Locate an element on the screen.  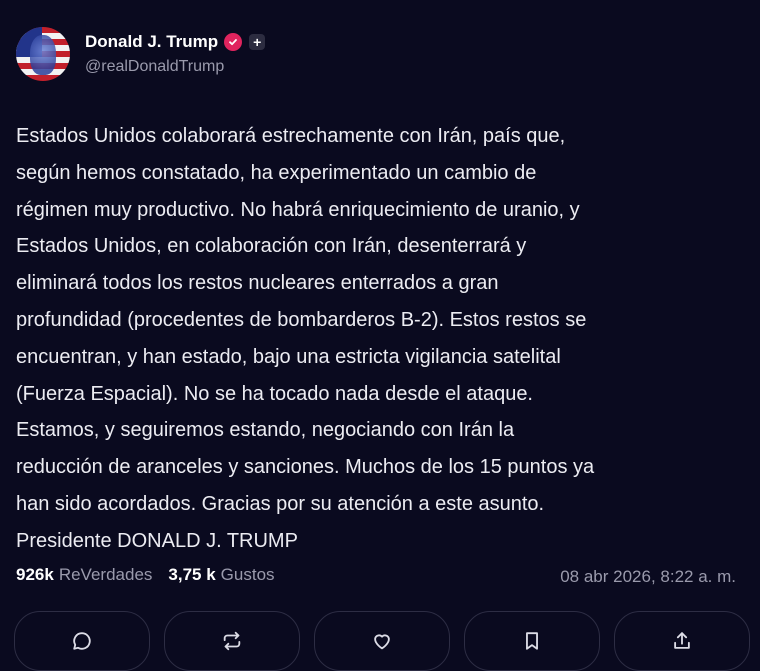
author-handle: @realDonaldTrump is located at coordinates (175, 67).